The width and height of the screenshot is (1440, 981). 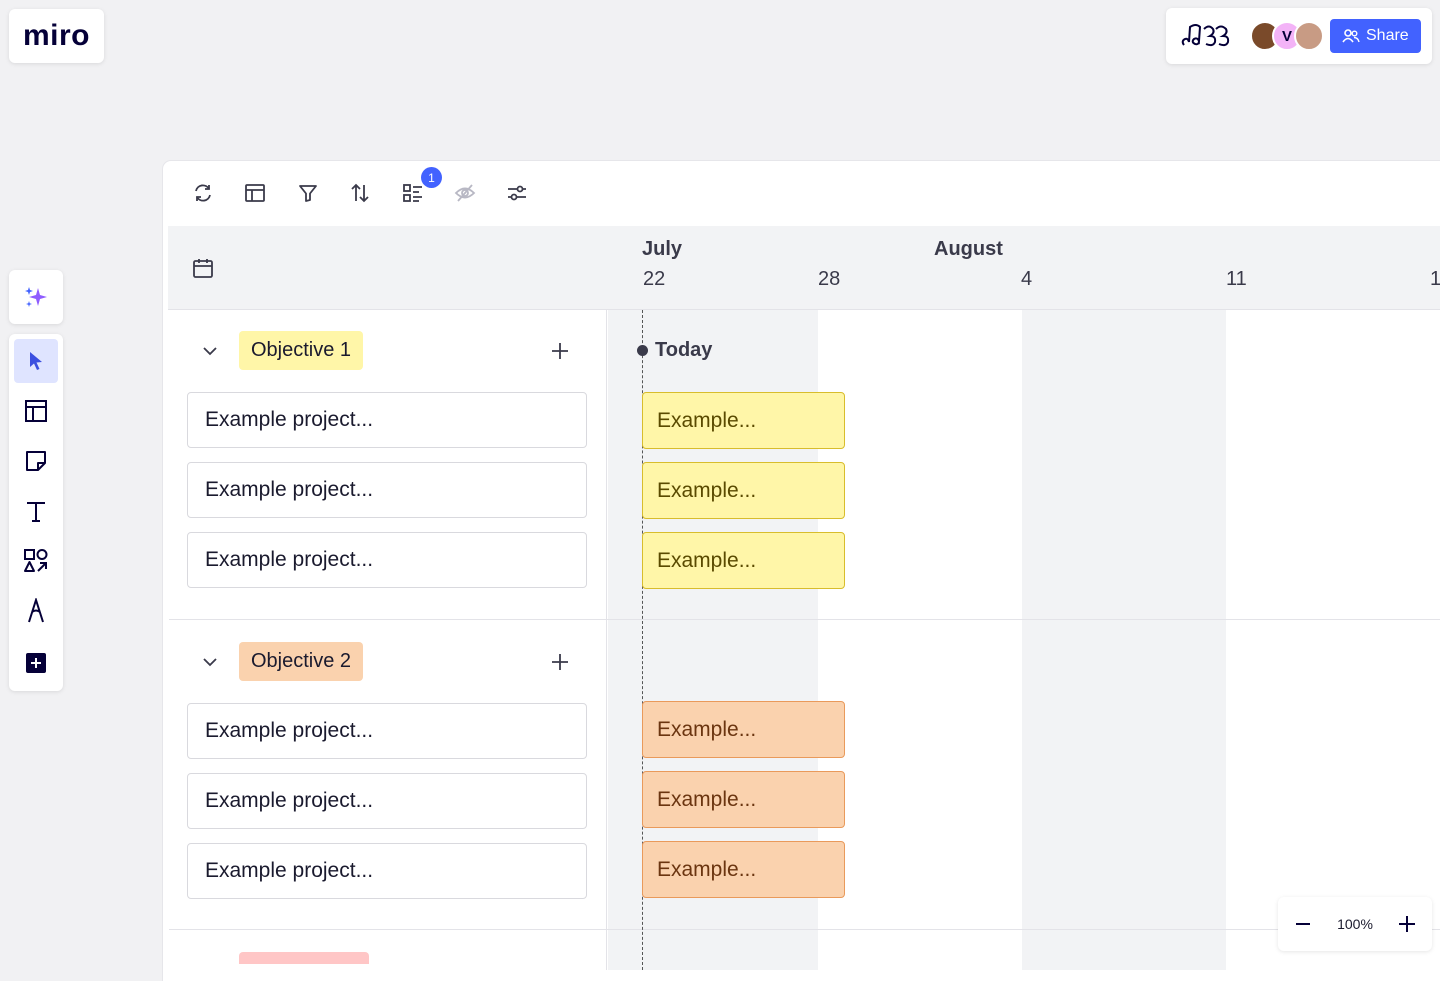 I want to click on ai-assist-button, so click(x=36, y=297).